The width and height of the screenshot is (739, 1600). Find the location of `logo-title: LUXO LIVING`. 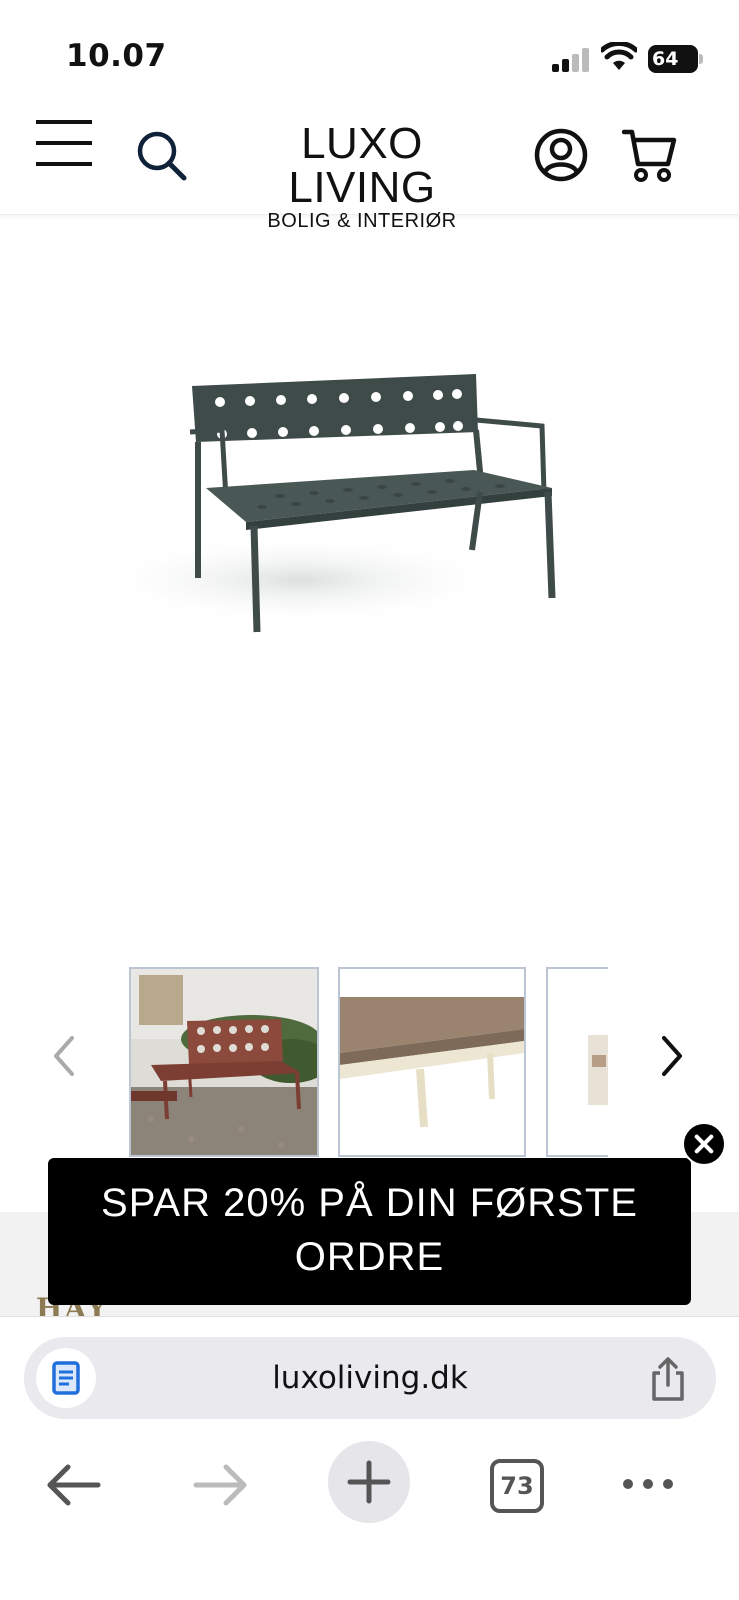

logo-title: LUXO LIVING is located at coordinates (362, 165).